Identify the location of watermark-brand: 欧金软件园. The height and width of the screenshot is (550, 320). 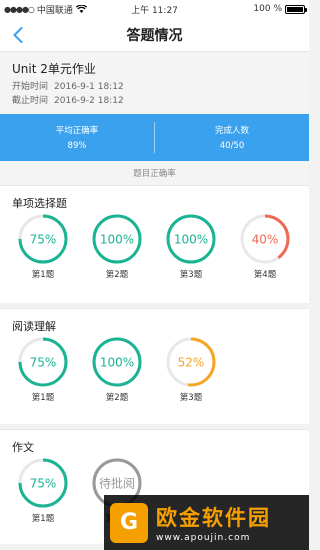
(213, 518).